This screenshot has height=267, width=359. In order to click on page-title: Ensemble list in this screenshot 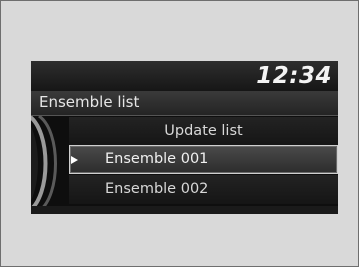, I will do `click(89, 102)`.